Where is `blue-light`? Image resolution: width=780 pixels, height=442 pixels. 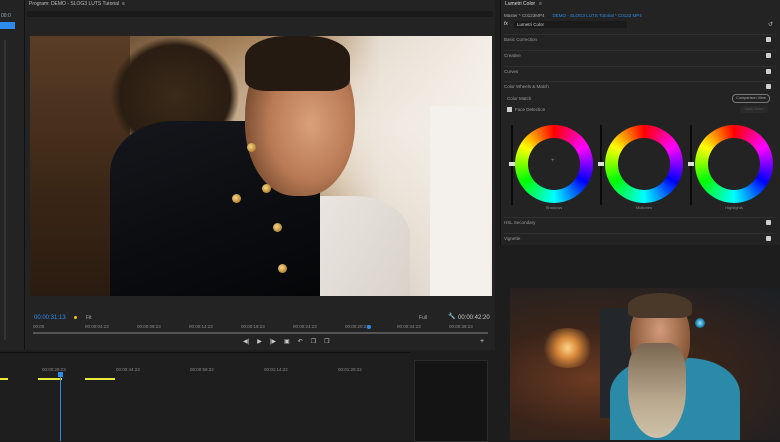
blue-light is located at coordinates (700, 323).